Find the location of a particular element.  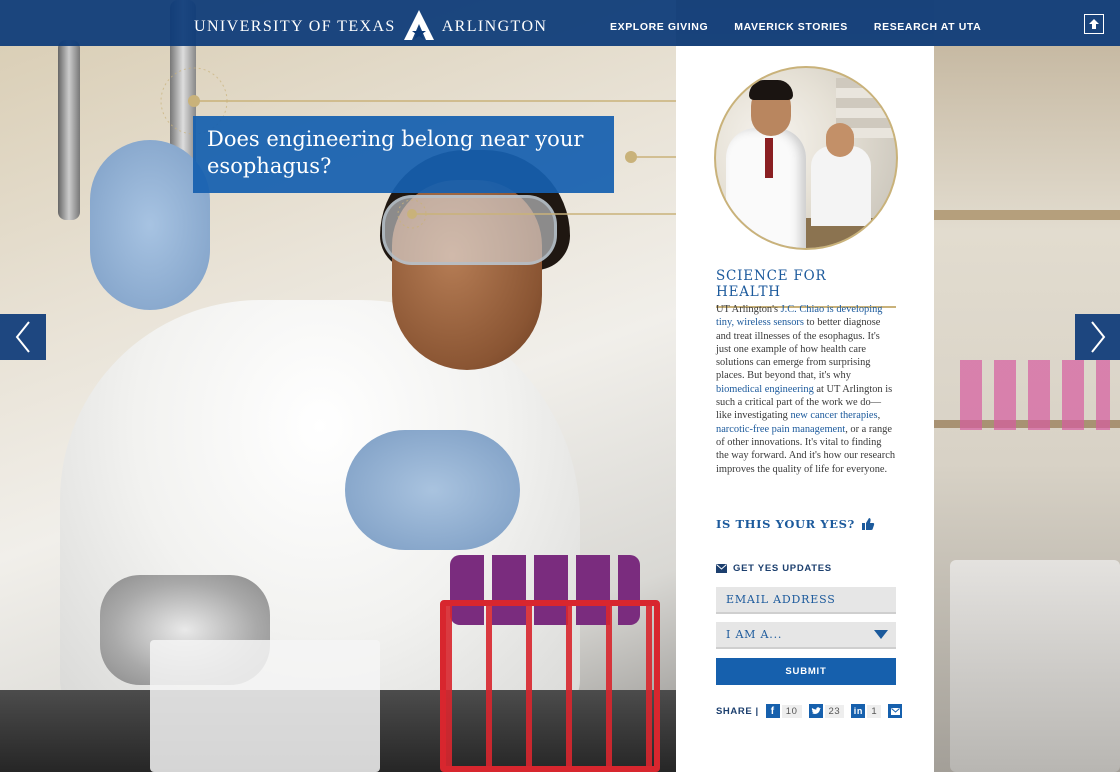

brand-text-right: ARLINGTON is located at coordinates (494, 26).